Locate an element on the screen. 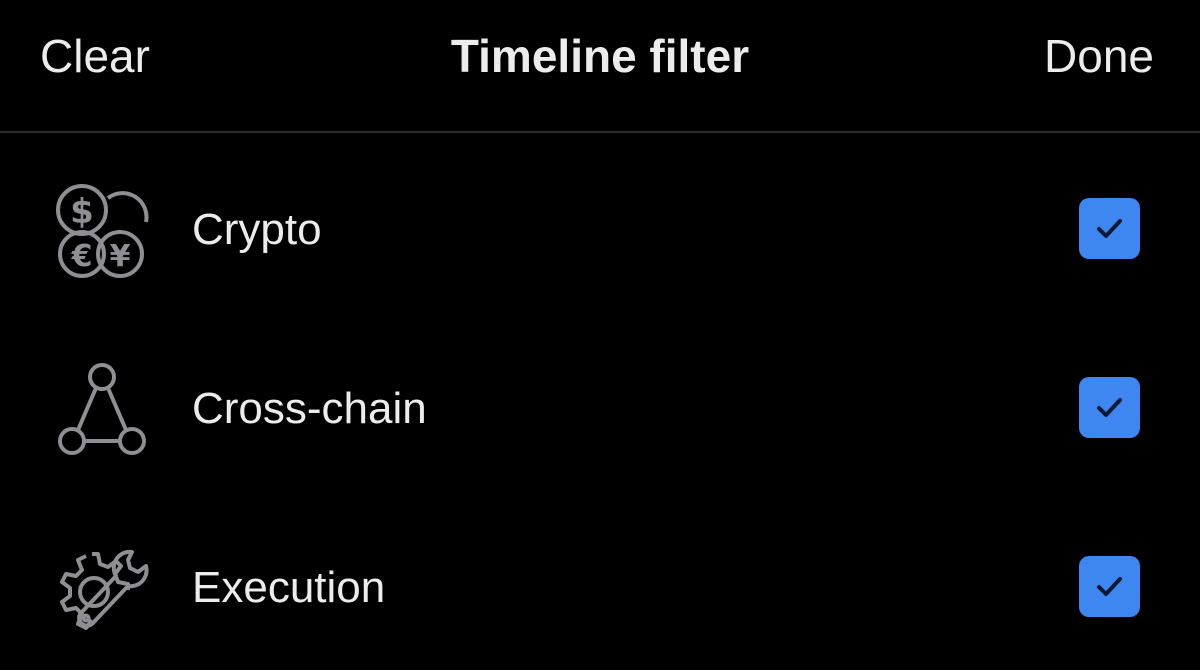  currency-coins-icon: $ € ¥ is located at coordinates (100, 230).